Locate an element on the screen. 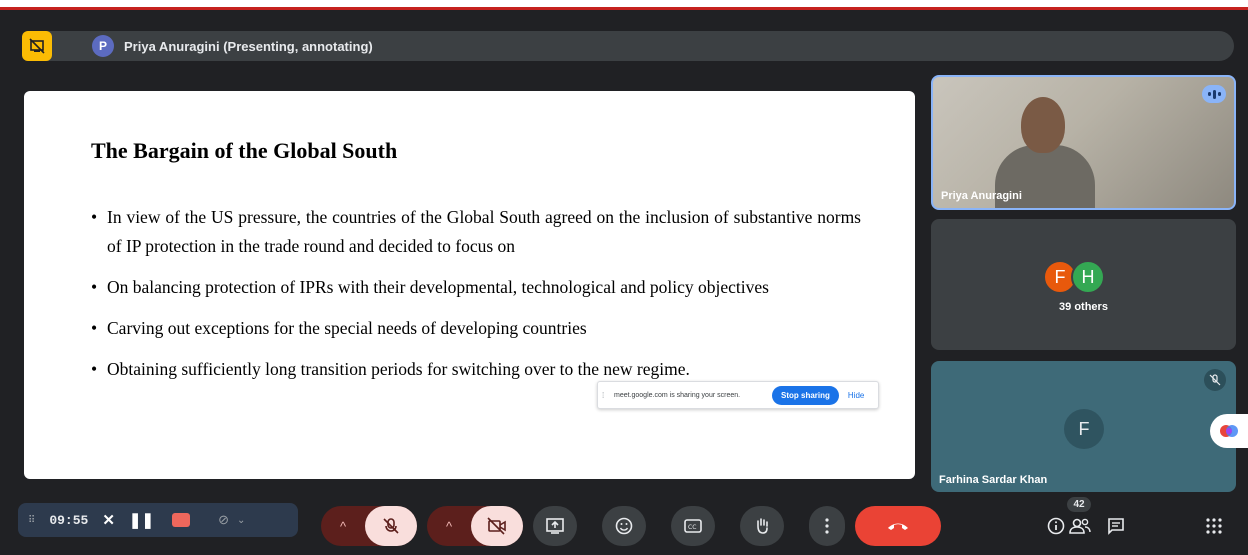  close-icon: ✕ is located at coordinates (108, 520).